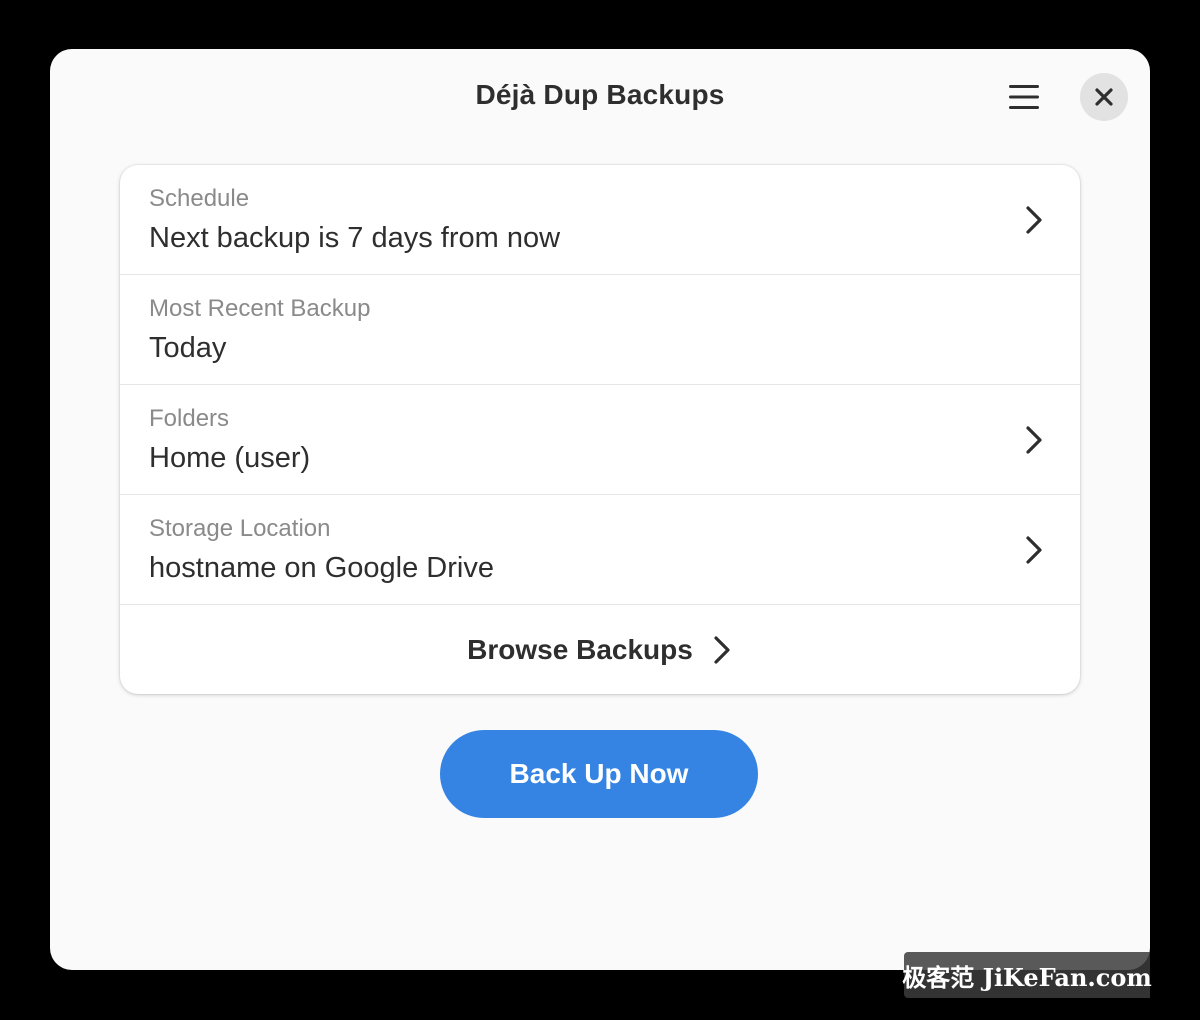 The image size is (1200, 1020). I want to click on storage-location-subtitle: Storage Location, so click(240, 528).